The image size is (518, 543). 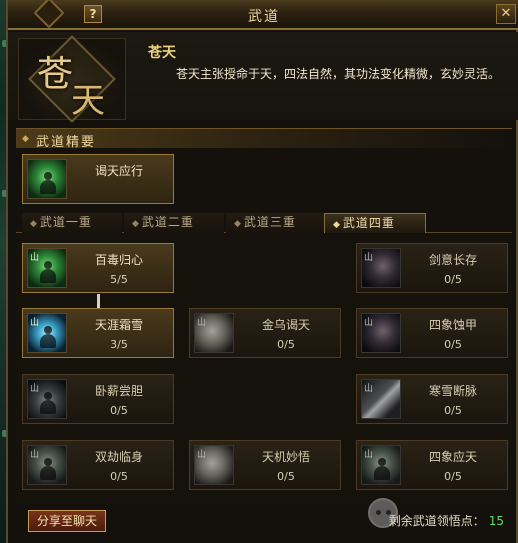 What do you see at coordinates (265, 465) in the screenshot?
I see `skill-card-tian-ji-miao-wu: 山 天机妙悟 0/5` at bounding box center [265, 465].